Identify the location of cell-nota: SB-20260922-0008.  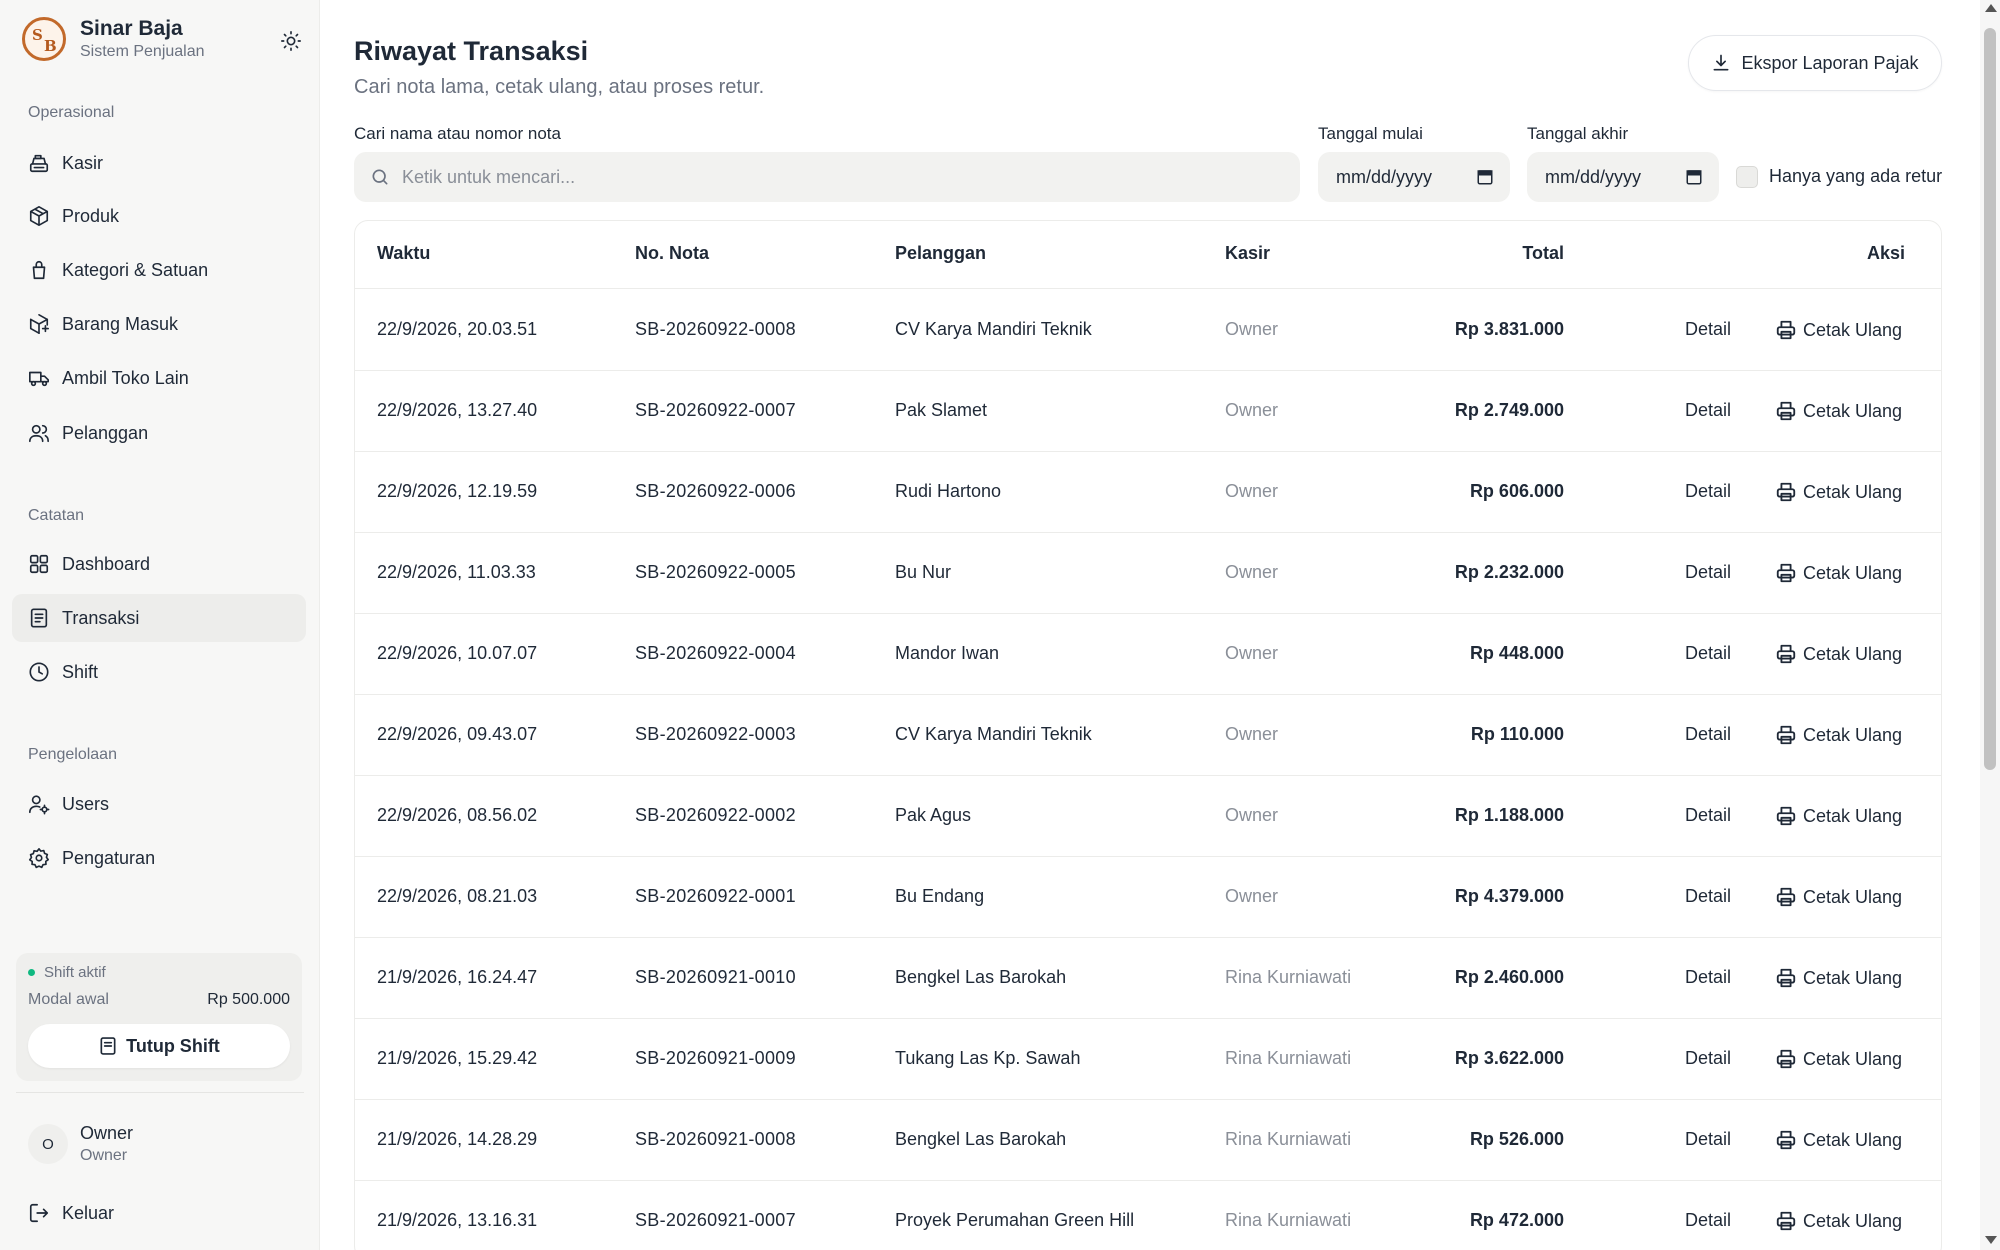
(715, 329).